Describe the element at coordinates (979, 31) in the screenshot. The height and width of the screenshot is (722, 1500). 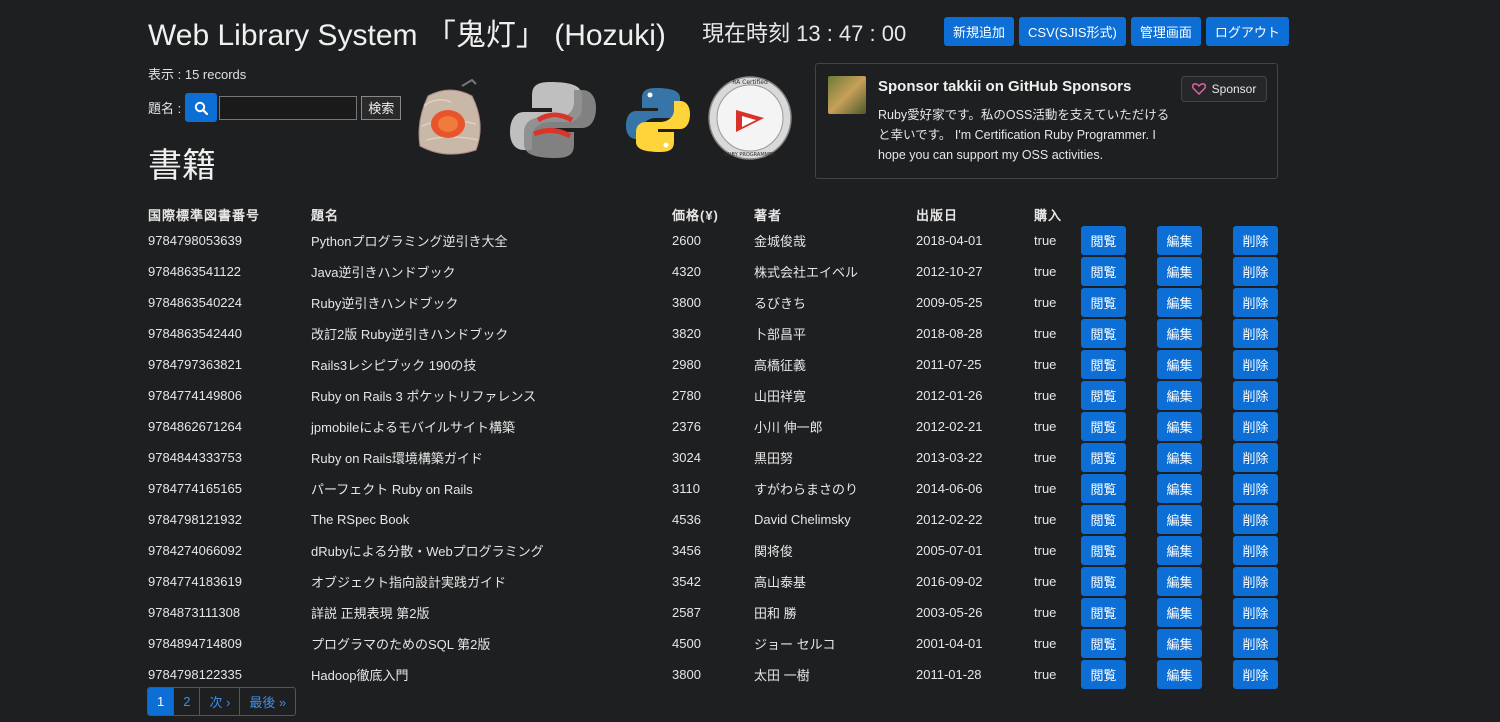
I see `add-new-button: 新規追加` at that location.